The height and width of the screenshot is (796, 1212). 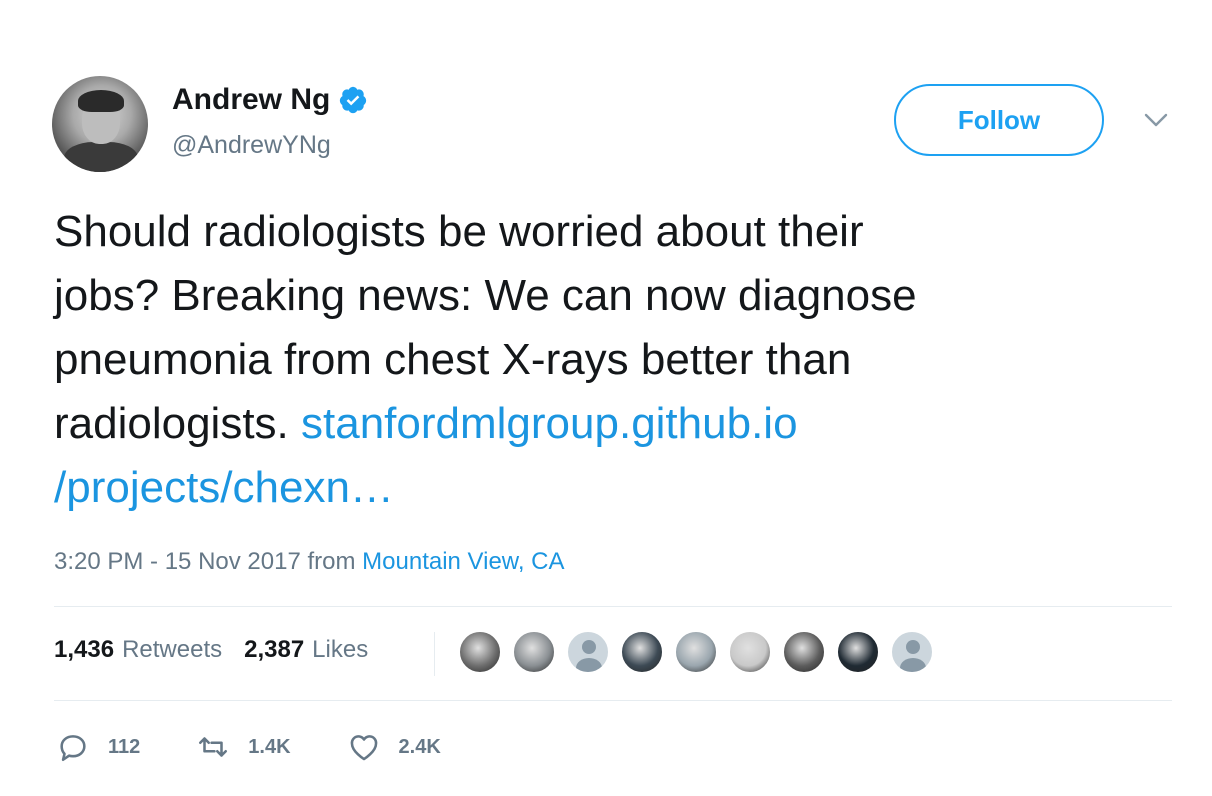 What do you see at coordinates (331, 561) in the screenshot?
I see `meta-from-label: from` at bounding box center [331, 561].